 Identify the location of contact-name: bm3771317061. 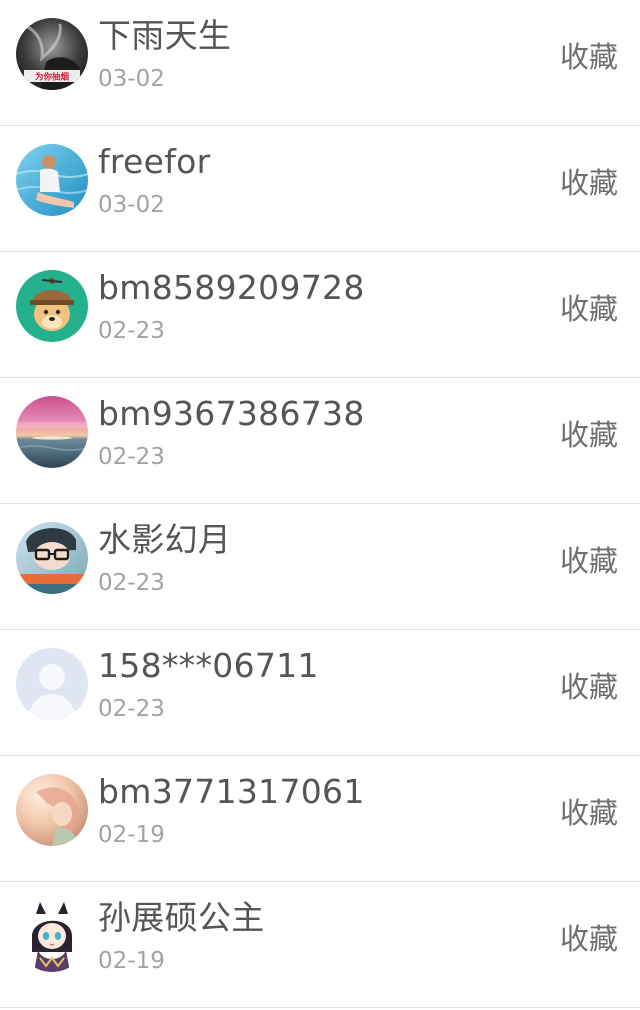
(231, 791).